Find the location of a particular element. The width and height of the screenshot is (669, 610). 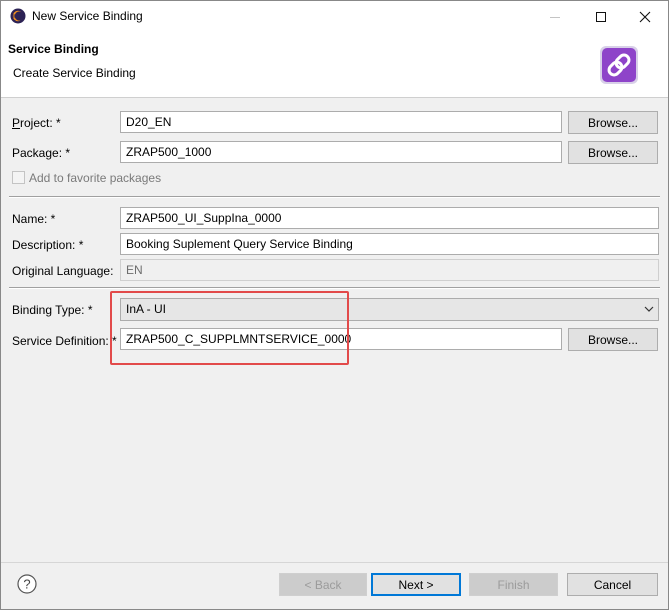

back-button: < Back is located at coordinates (323, 584).